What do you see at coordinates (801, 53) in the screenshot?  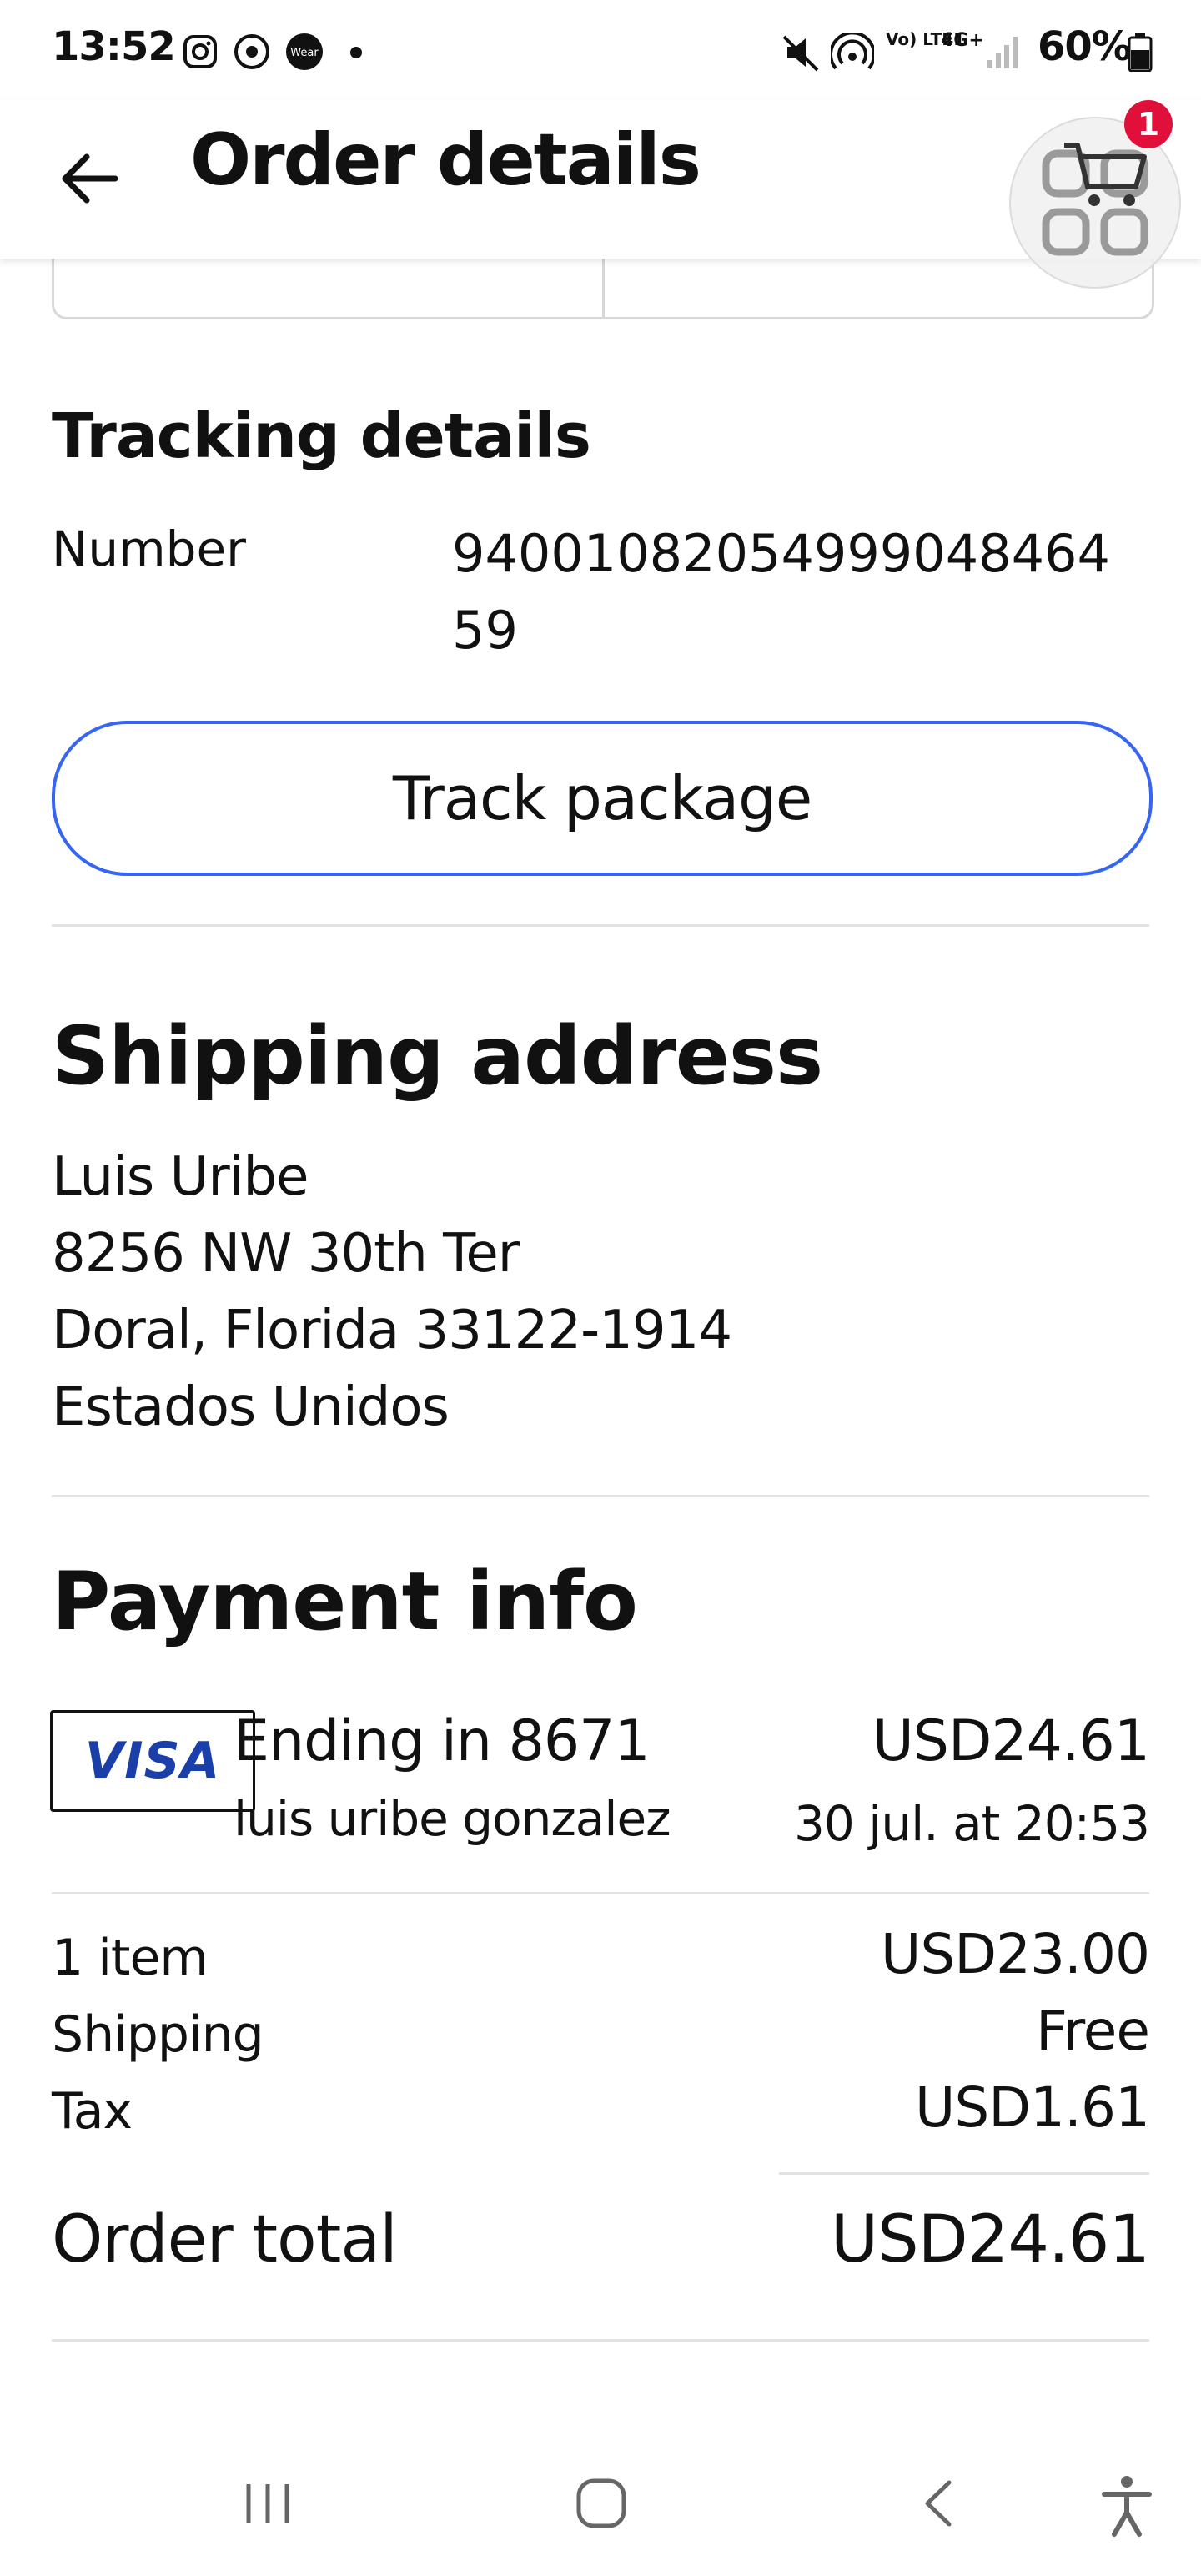 I see `mute-icon` at bounding box center [801, 53].